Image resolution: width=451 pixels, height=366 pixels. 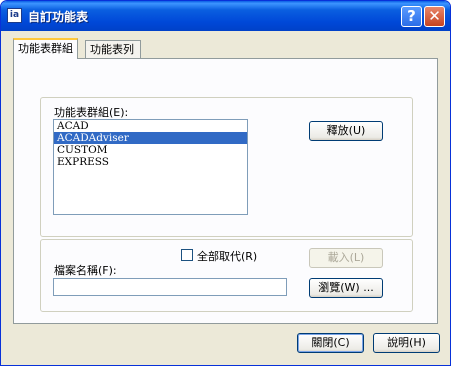 I want to click on menu-groups-list: ACAD ACADAdviser CUSTOM EXPRESS, so click(x=150, y=167).